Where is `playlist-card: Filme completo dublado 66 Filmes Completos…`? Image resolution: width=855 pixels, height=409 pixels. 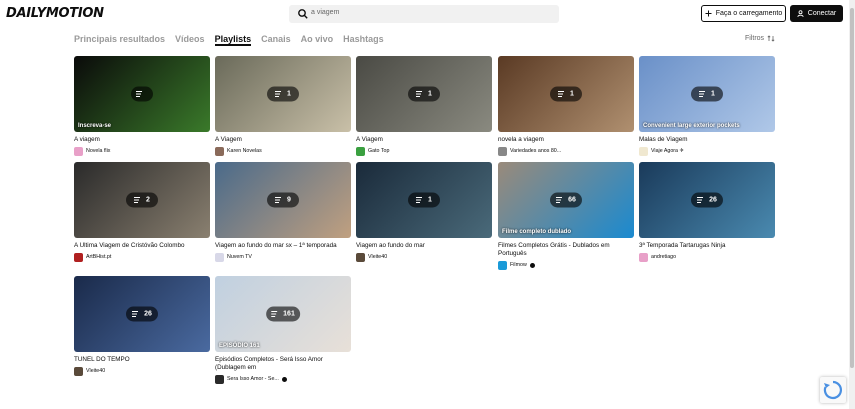
playlist-card: Filme completo dublado 66 Filmes Completos… is located at coordinates (566, 216).